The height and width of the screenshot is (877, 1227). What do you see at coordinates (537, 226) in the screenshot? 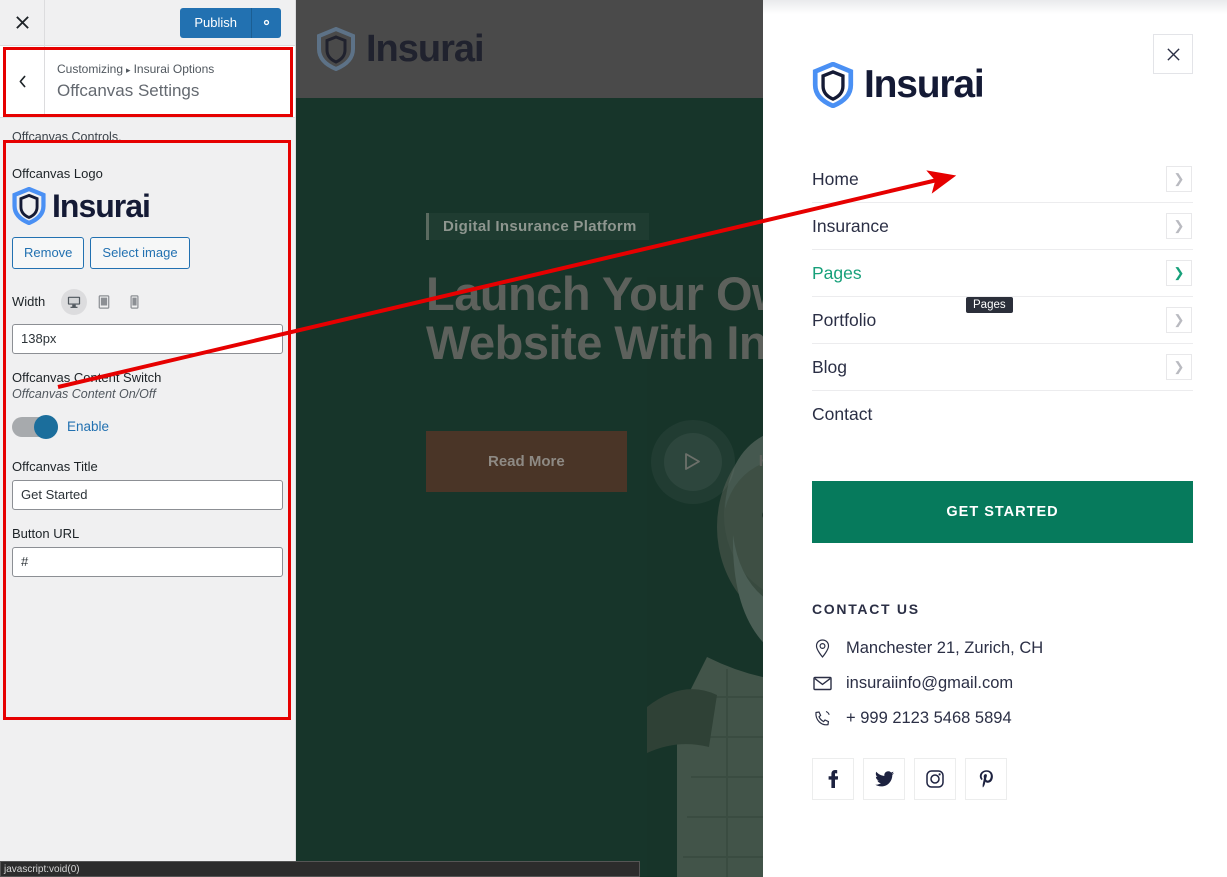
I see `hero-eyebrow: Digital Insurance Platform` at bounding box center [537, 226].